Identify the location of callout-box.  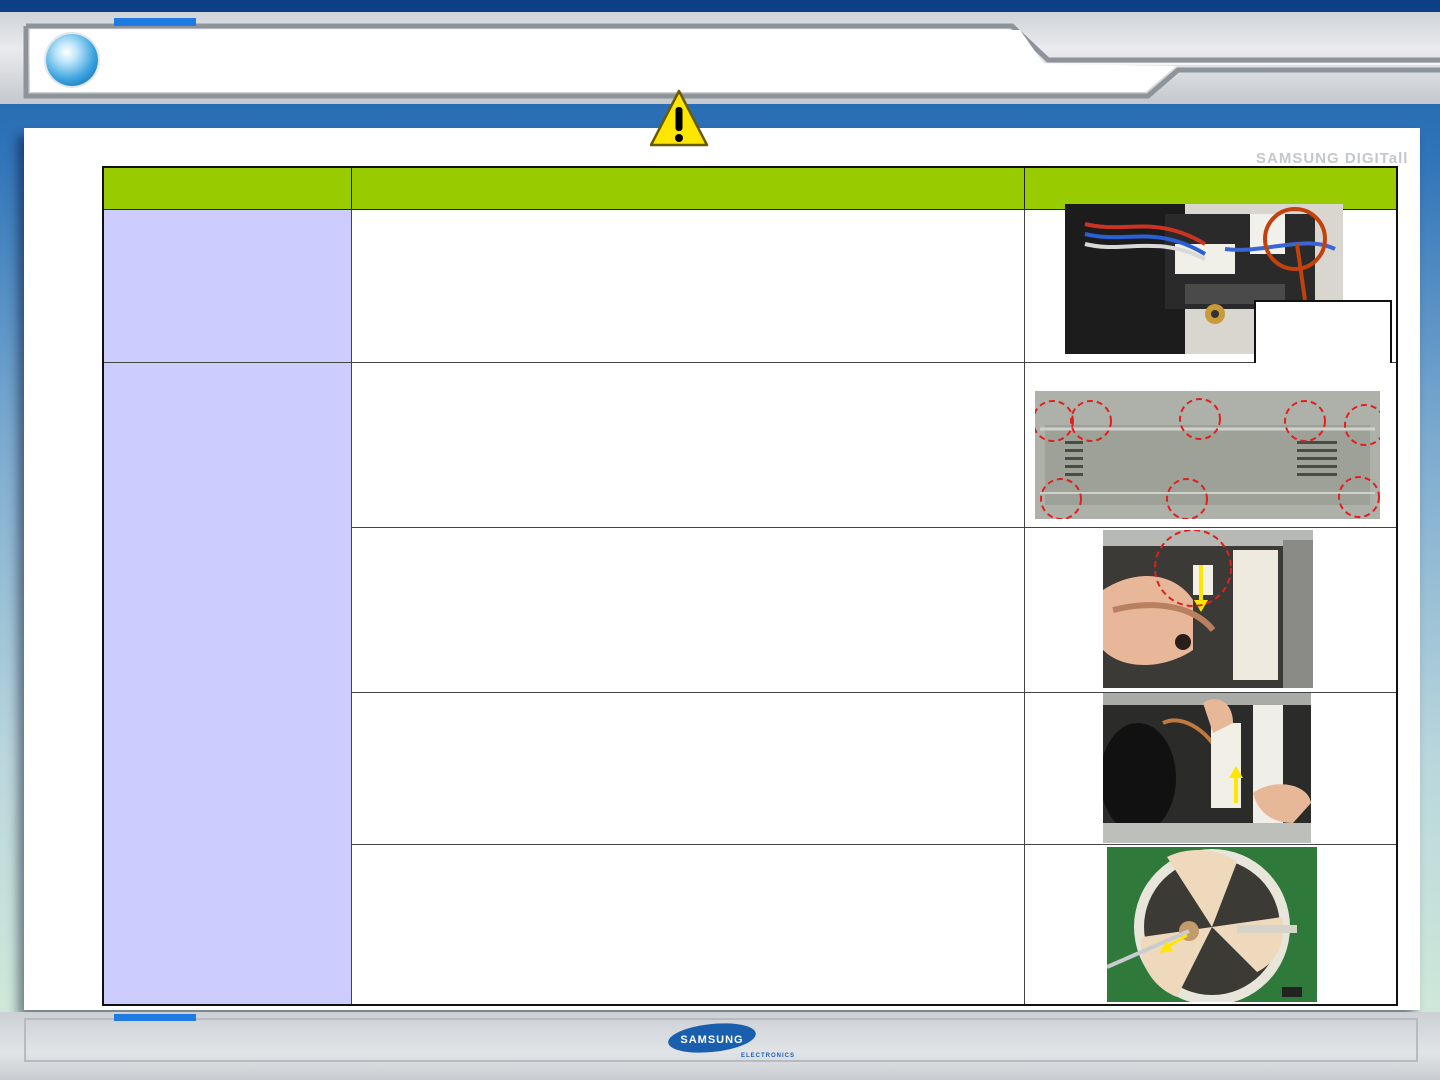
(1322, 334).